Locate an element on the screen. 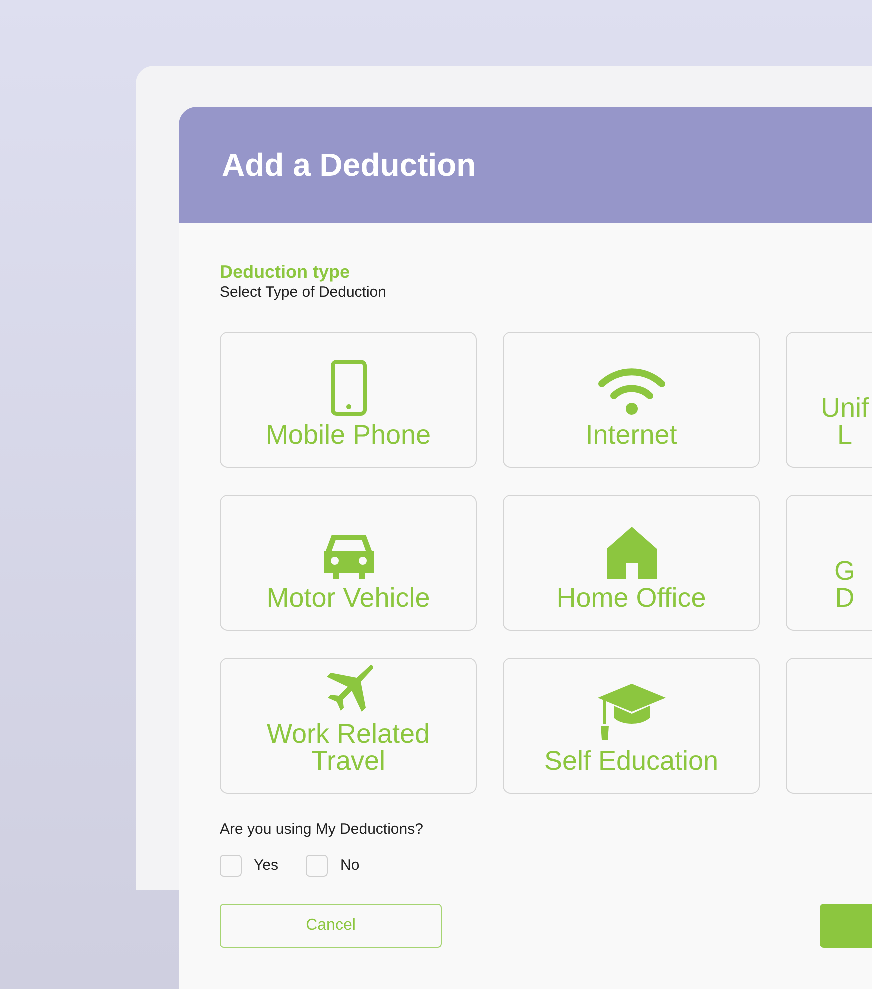  tile-label: Internet is located at coordinates (632, 435).